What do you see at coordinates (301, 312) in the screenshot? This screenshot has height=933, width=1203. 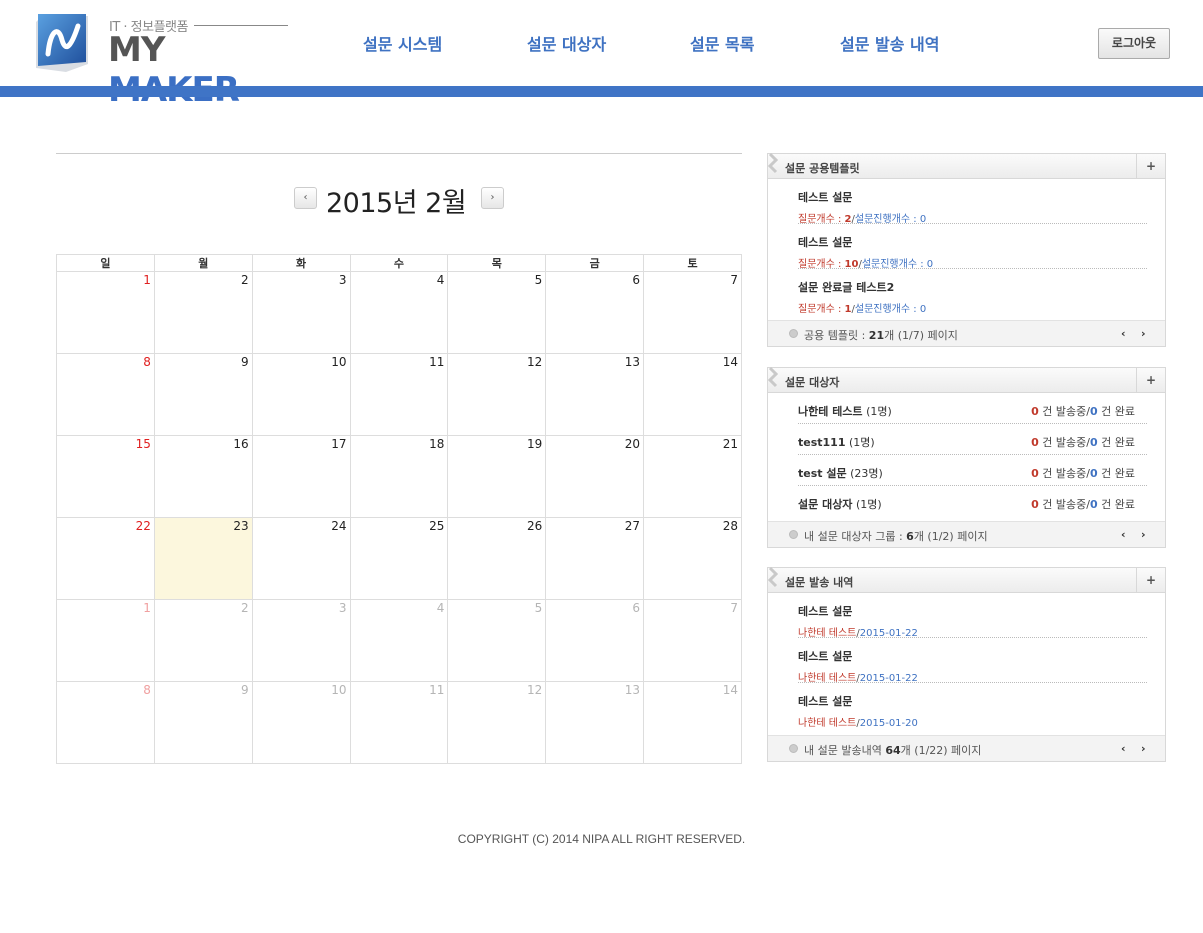 I see `calendar-day: 3` at bounding box center [301, 312].